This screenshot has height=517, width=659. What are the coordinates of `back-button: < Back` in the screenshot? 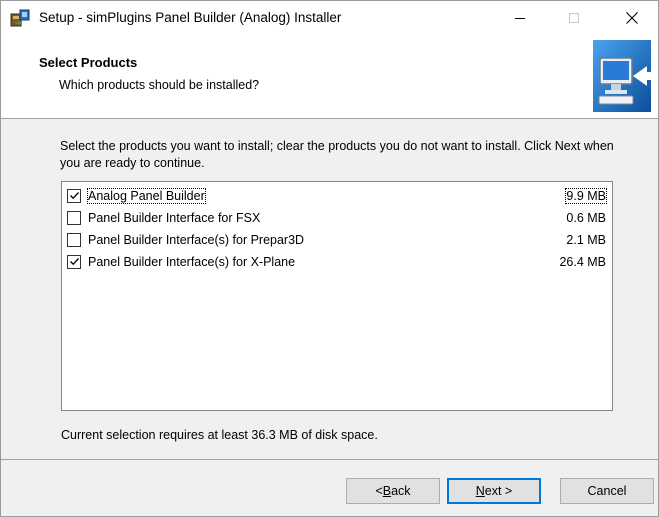 It's located at (393, 491).